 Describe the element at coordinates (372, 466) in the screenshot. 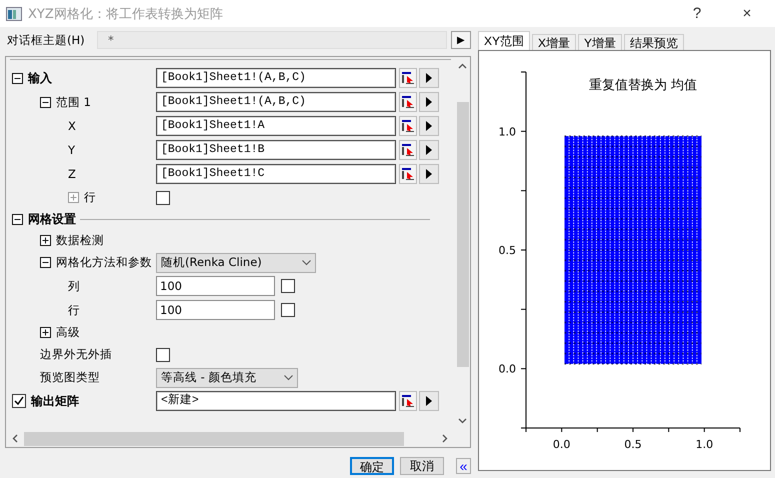

I see `ok-button: 确定` at that location.